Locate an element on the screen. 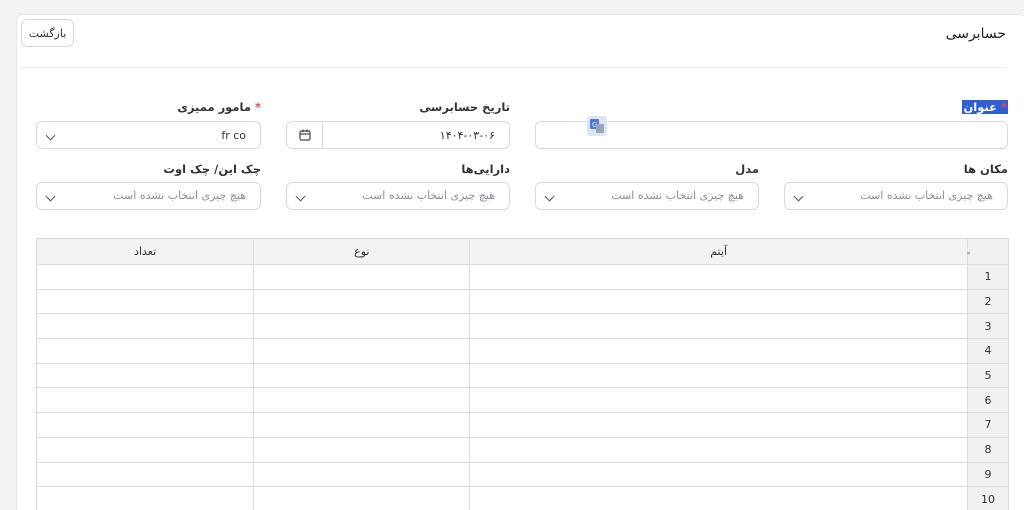 The height and width of the screenshot is (510, 1024). date-field-label: تاریخ حسابرسی is located at coordinates (464, 107).